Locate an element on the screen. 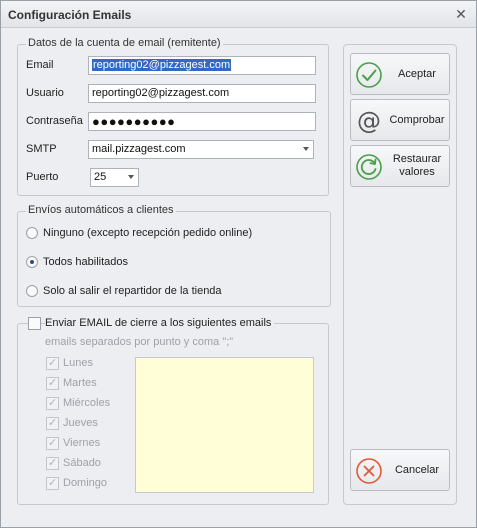 This screenshot has width=477, height=528. day-label-lunes: Lunes is located at coordinates (78, 363).